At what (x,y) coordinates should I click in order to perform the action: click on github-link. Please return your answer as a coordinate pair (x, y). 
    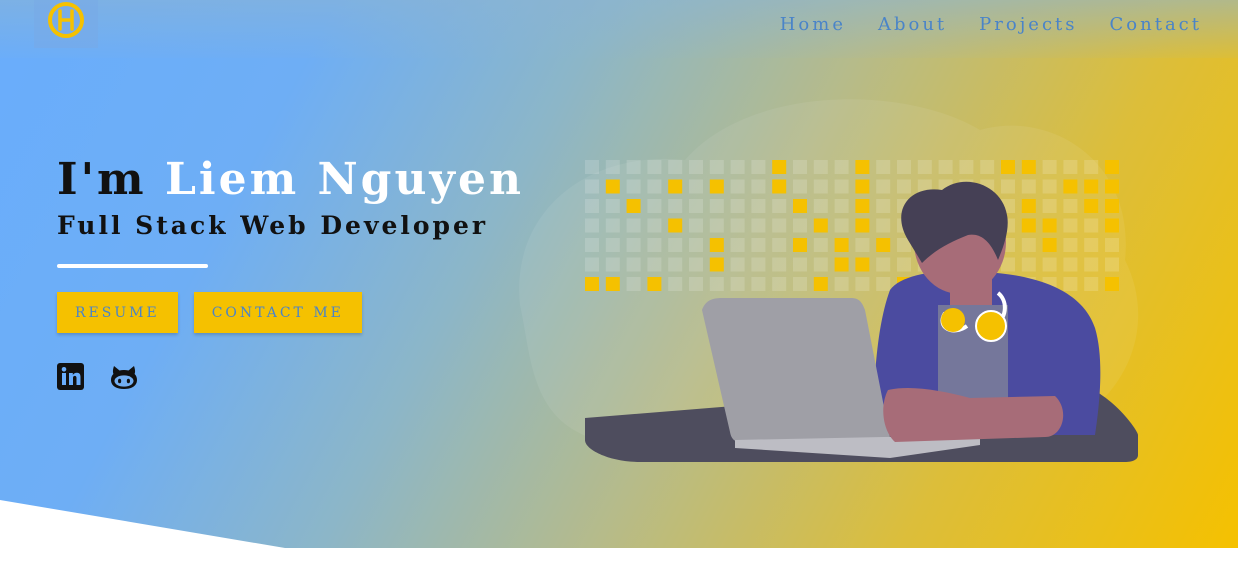
    Looking at the image, I should click on (124, 377).